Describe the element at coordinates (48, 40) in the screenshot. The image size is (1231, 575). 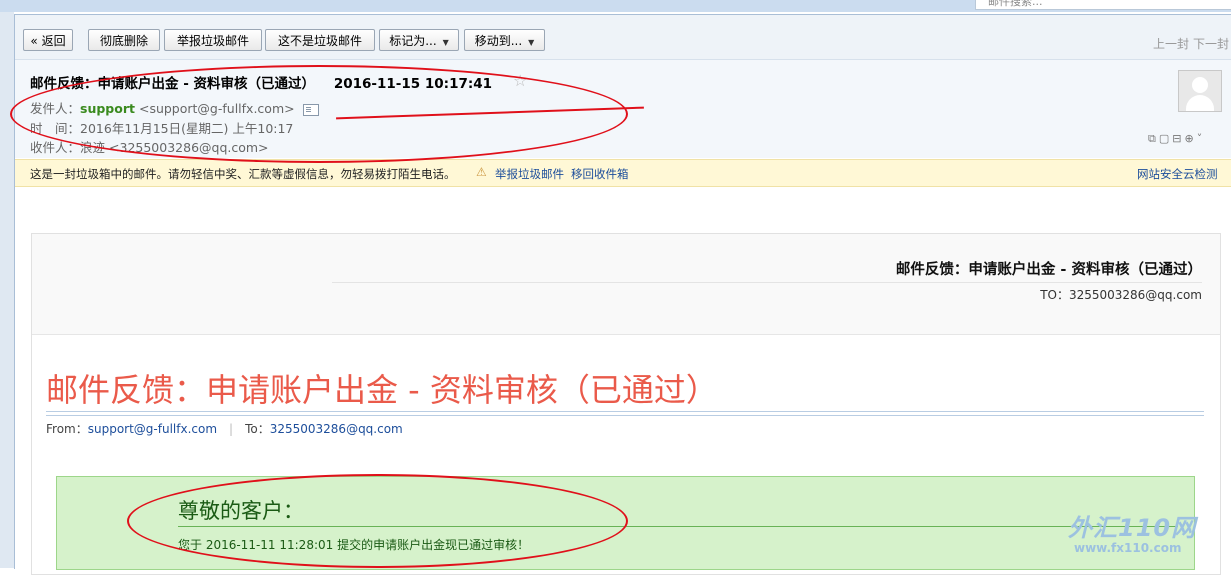
I see `back-button: « 返回` at that location.